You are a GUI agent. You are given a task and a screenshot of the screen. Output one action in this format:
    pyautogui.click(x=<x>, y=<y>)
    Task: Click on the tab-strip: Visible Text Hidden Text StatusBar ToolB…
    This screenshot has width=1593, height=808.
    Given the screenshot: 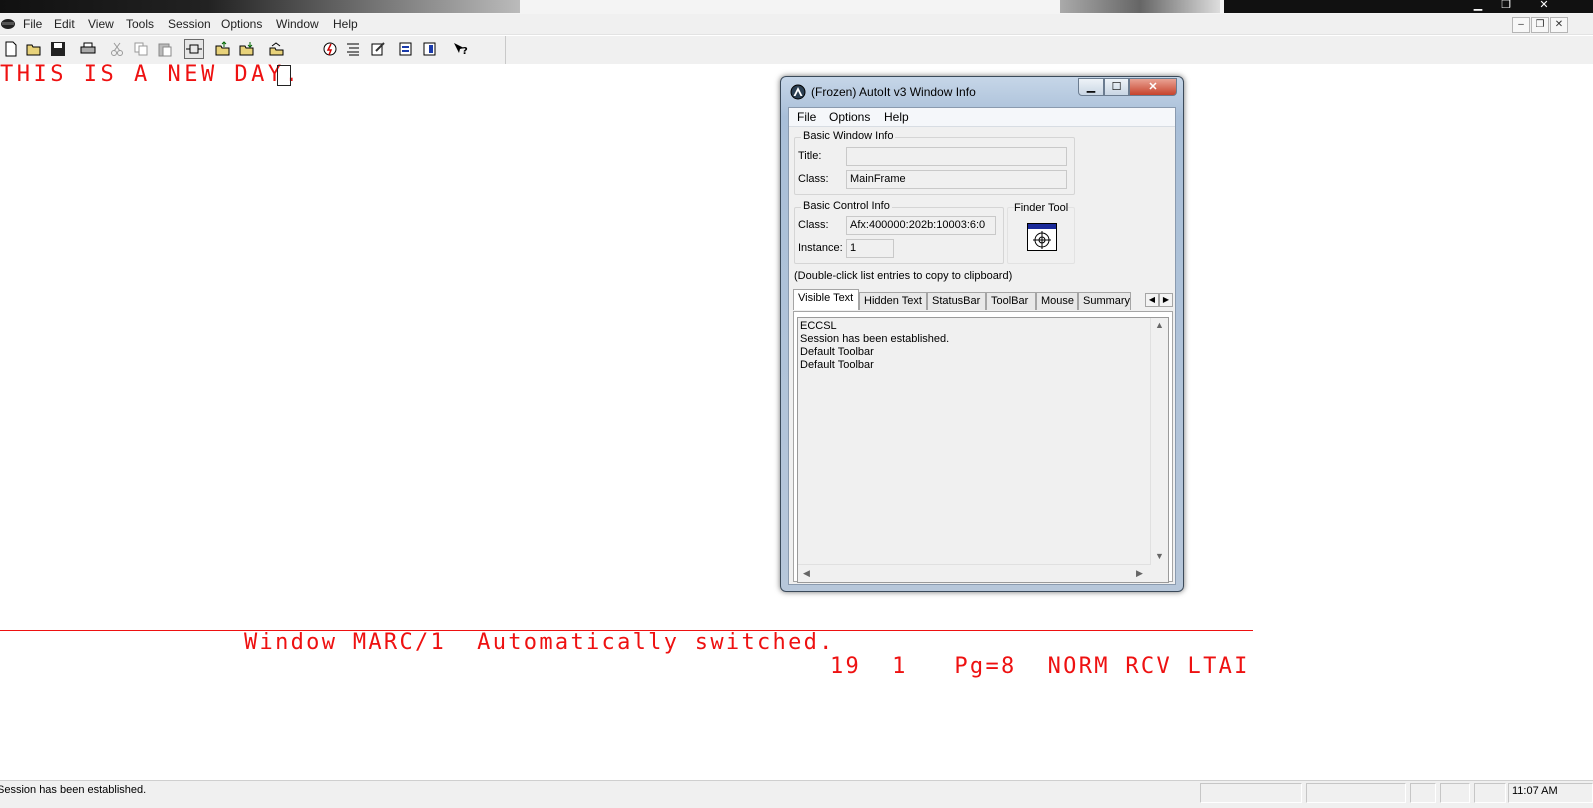 What is the action you would take?
    pyautogui.click(x=983, y=300)
    